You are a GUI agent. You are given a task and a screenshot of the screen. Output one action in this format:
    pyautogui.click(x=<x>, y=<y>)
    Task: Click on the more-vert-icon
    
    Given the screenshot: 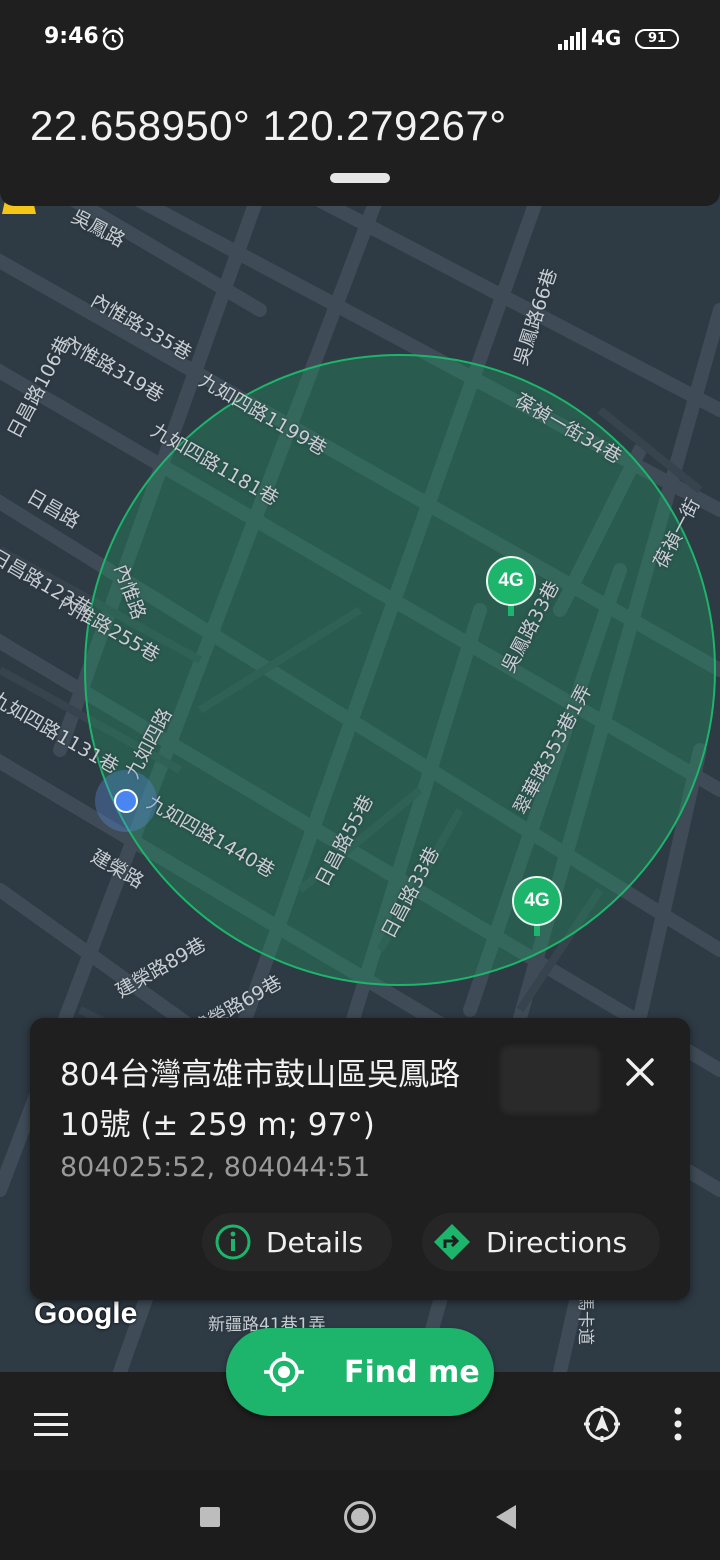 What is the action you would take?
    pyautogui.click(x=678, y=1424)
    